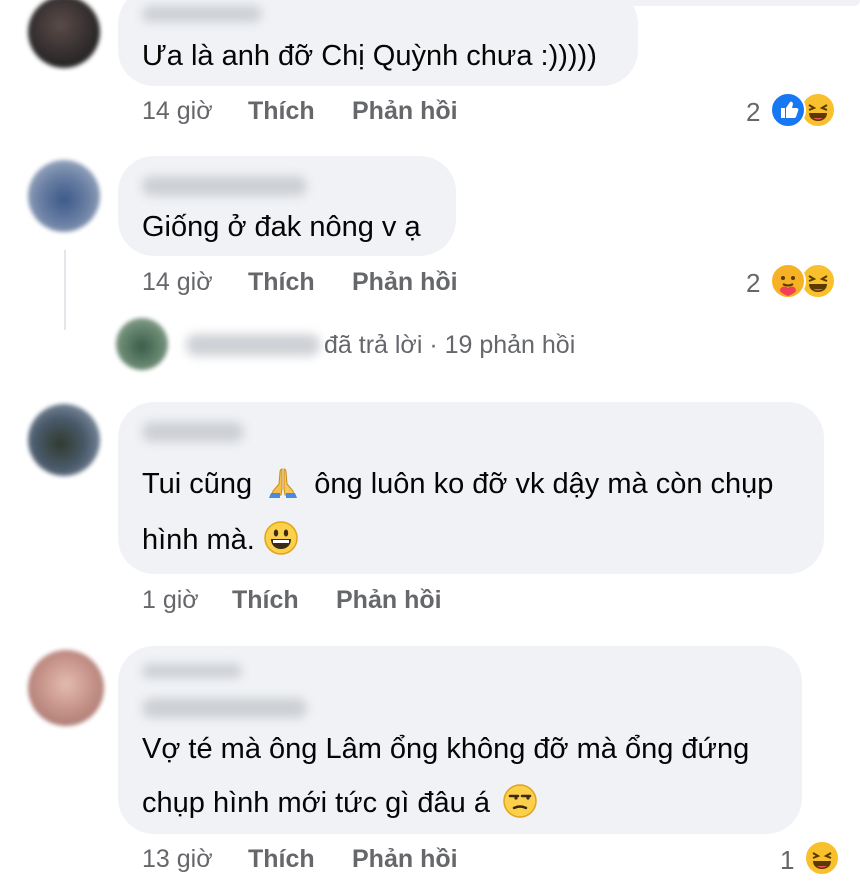  What do you see at coordinates (281, 538) in the screenshot?
I see `grinning-face-icon` at bounding box center [281, 538].